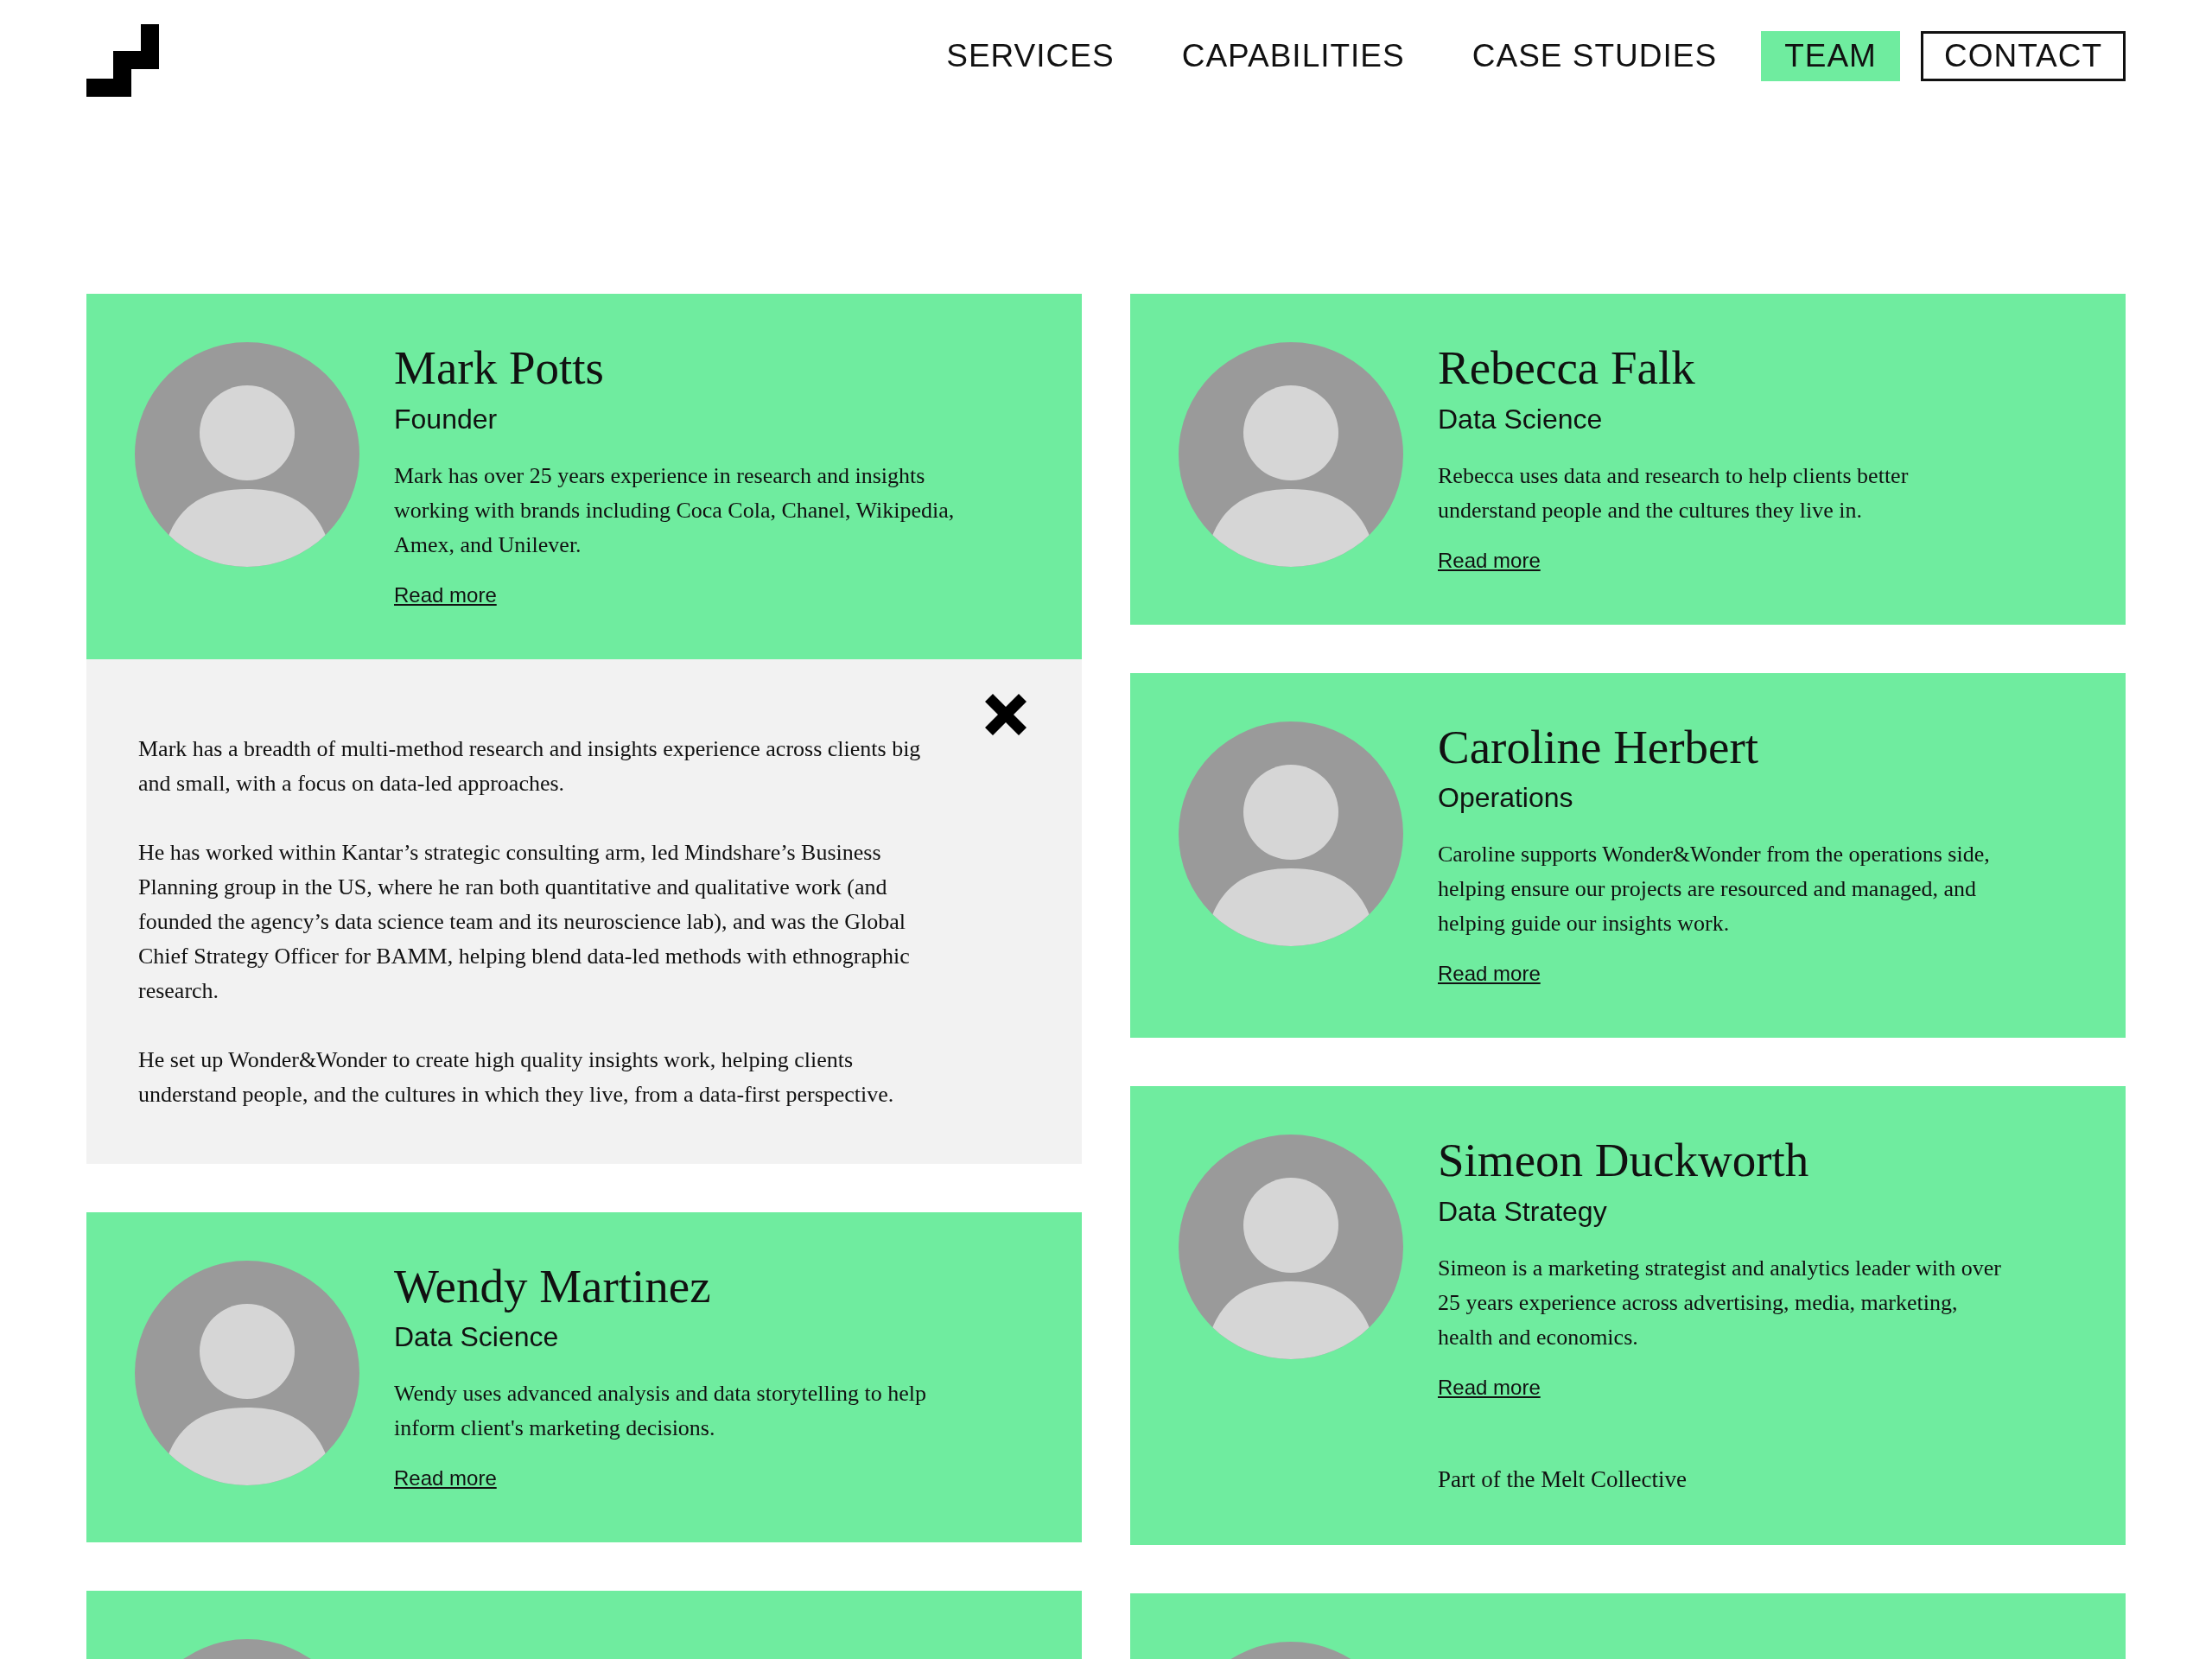 This screenshot has width=2212, height=1659. What do you see at coordinates (500, 368) in the screenshot?
I see `member-name: Mark Potts` at bounding box center [500, 368].